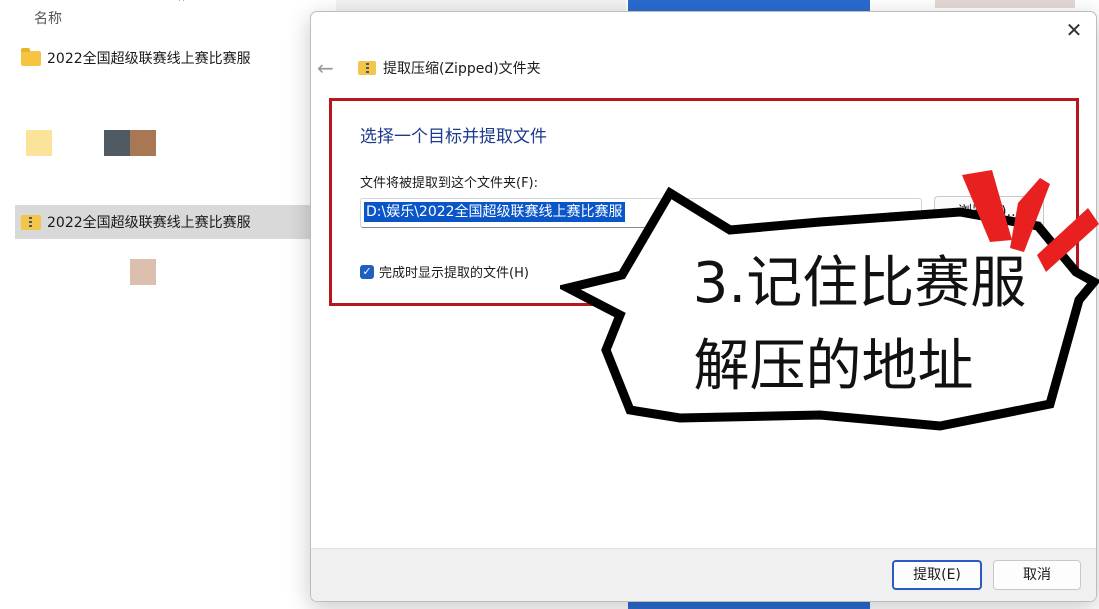 Image resolution: width=1099 pixels, height=609 pixels. Describe the element at coordinates (937, 575) in the screenshot. I see `extract-button: 提取(E)` at that location.